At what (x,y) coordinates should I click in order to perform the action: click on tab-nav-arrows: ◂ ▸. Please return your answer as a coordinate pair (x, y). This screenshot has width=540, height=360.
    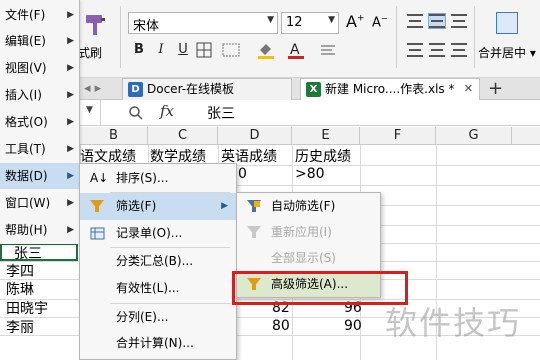
    Looking at the image, I should click on (92, 88).